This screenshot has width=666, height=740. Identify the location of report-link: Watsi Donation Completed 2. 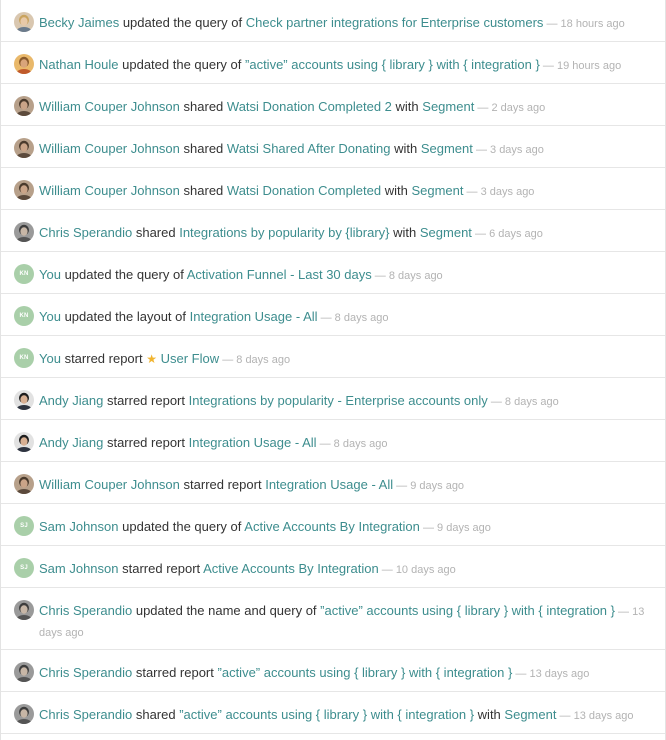
(309, 106).